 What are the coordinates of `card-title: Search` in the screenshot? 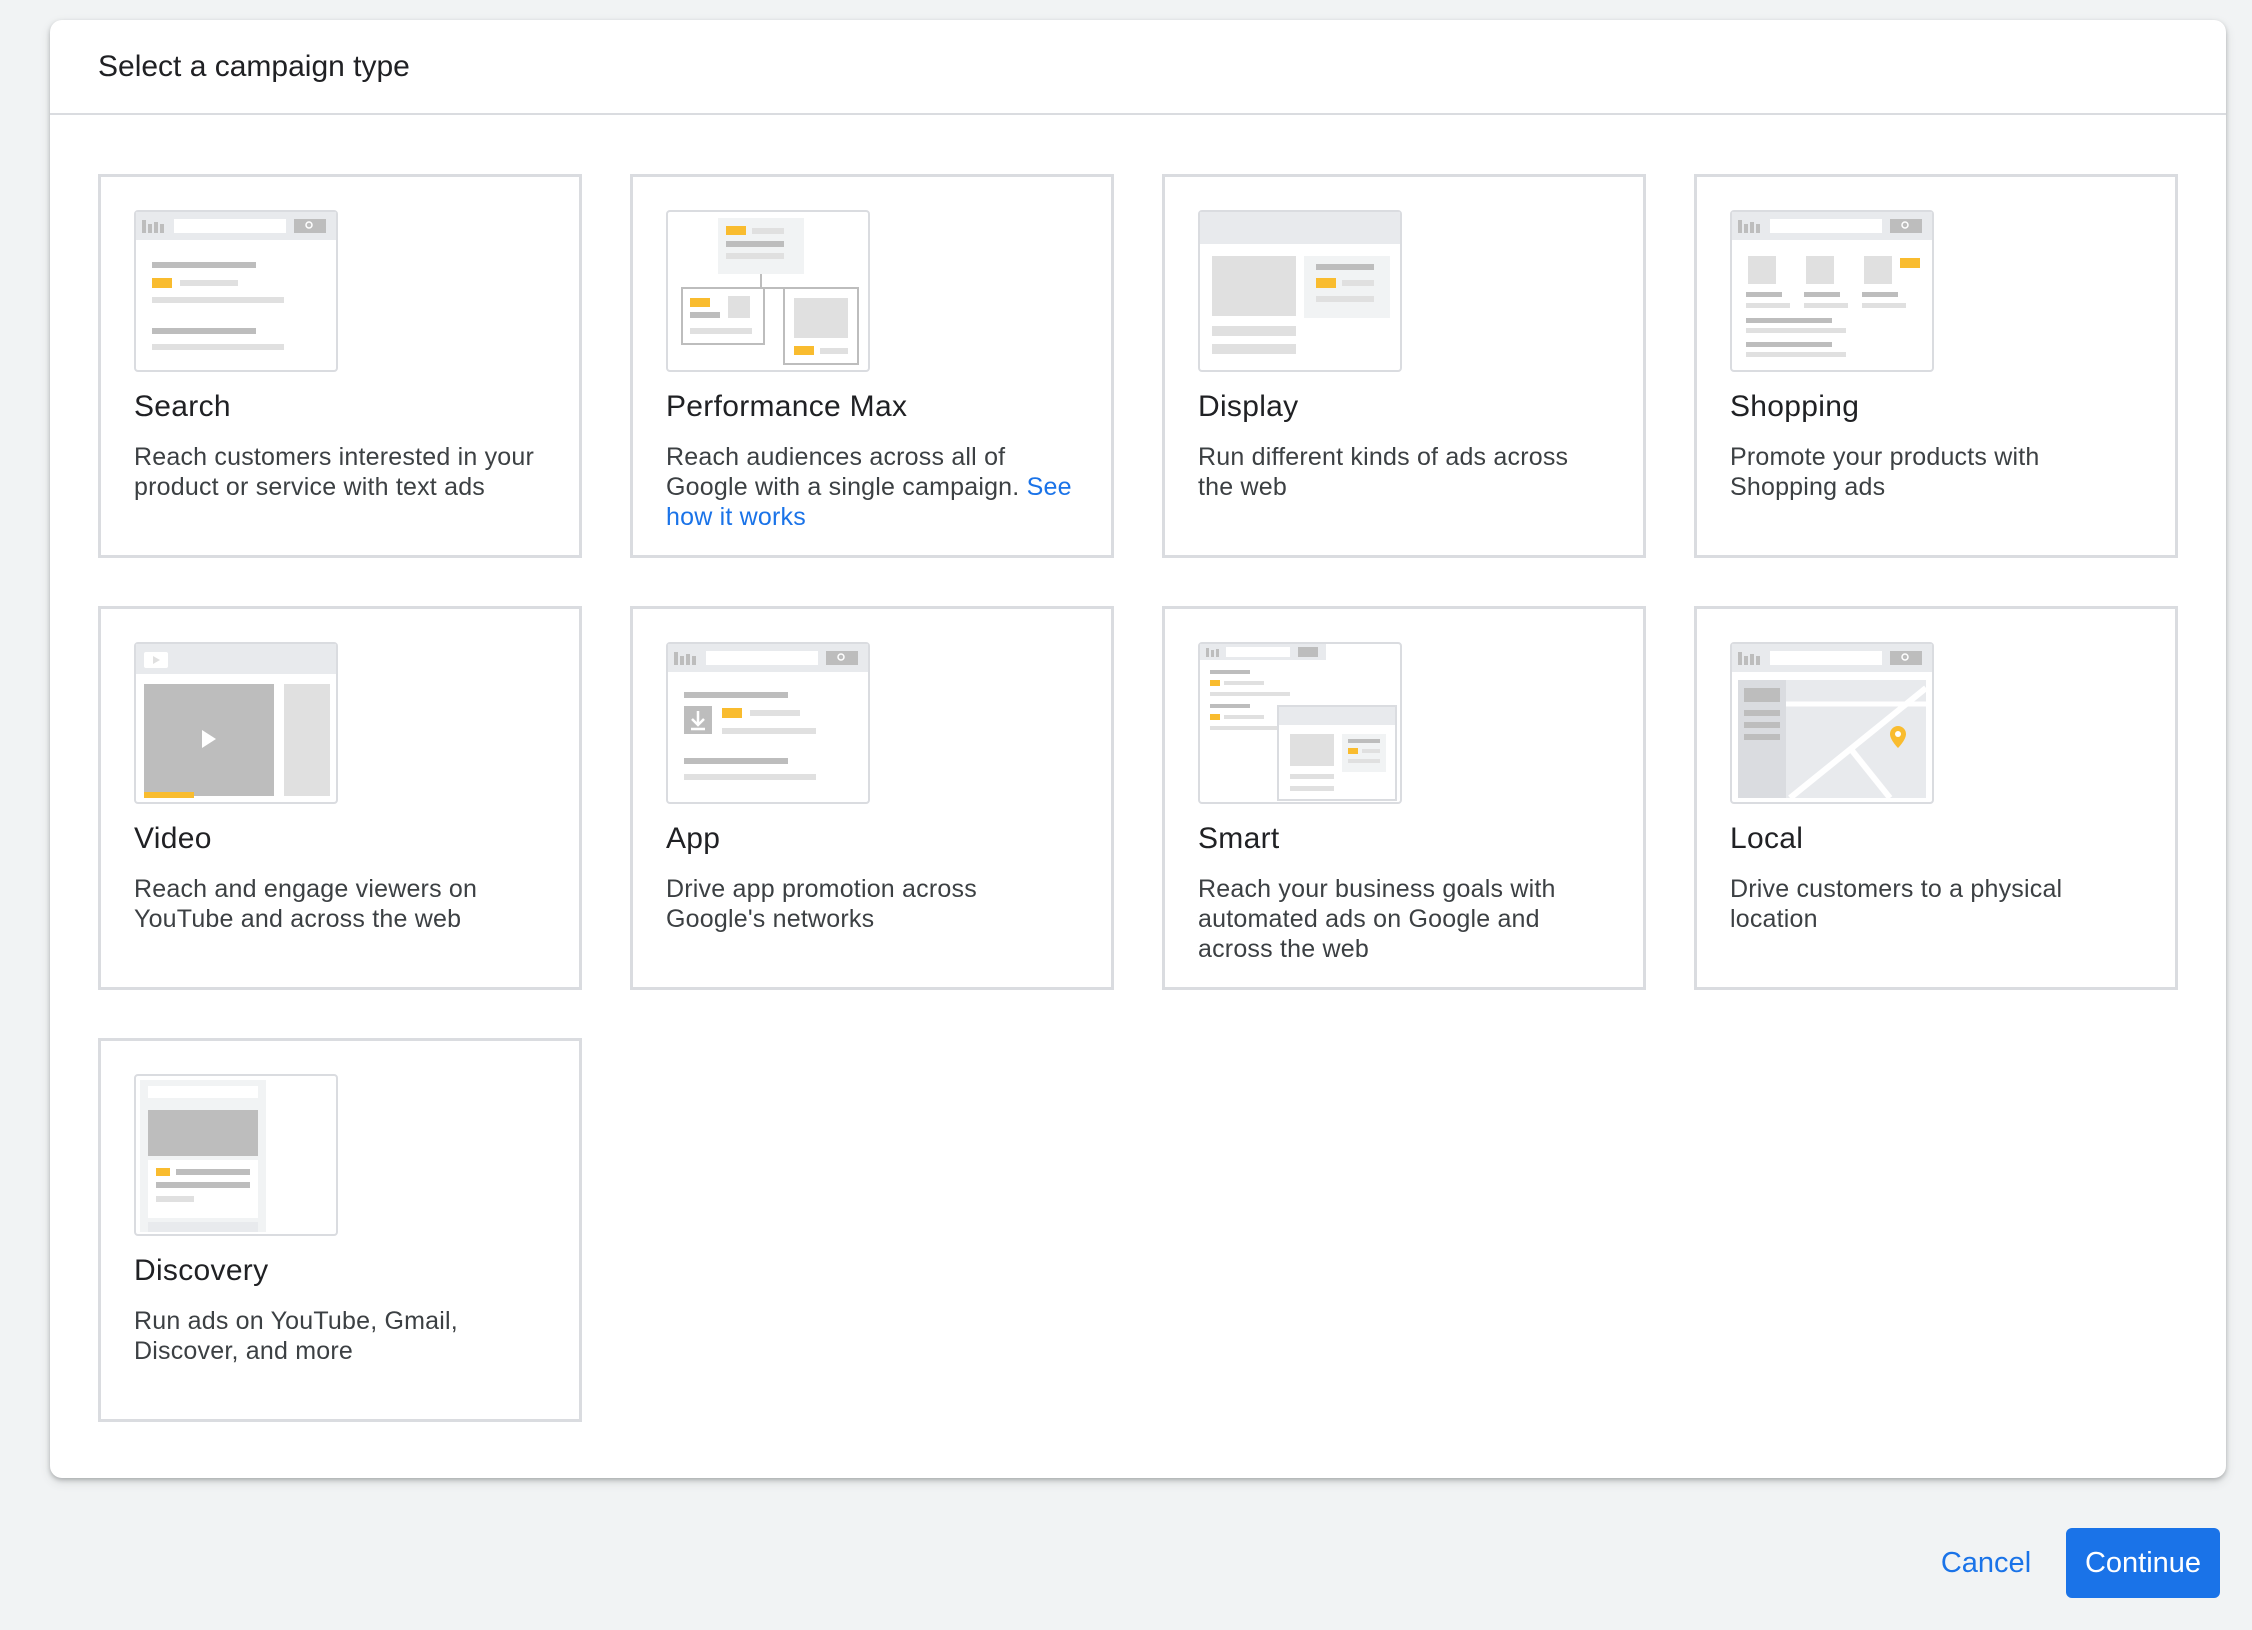 It's located at (182, 406).